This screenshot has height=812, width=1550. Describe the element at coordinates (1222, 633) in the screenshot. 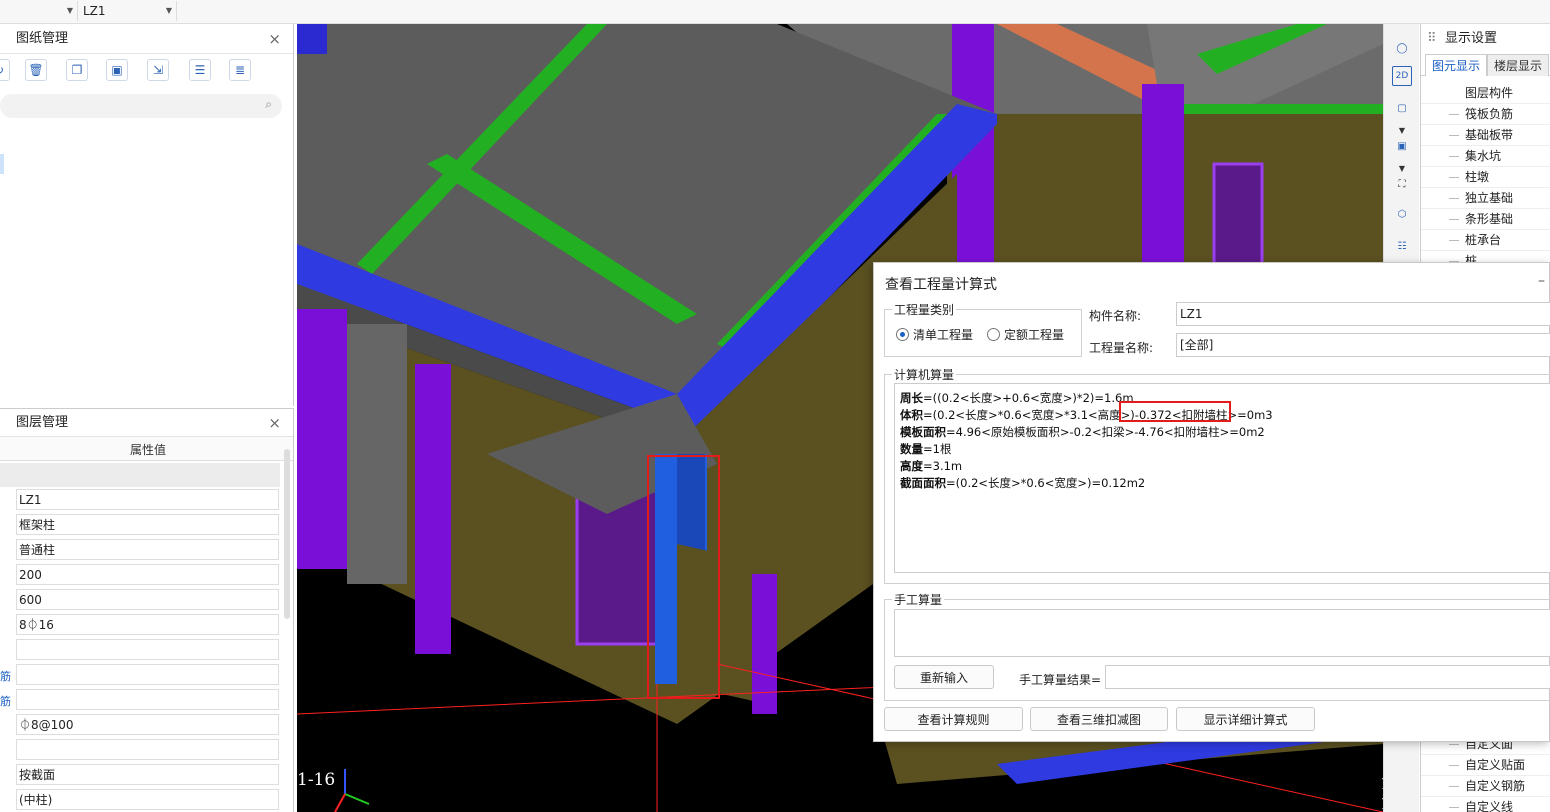

I see `manual-calc-input` at that location.